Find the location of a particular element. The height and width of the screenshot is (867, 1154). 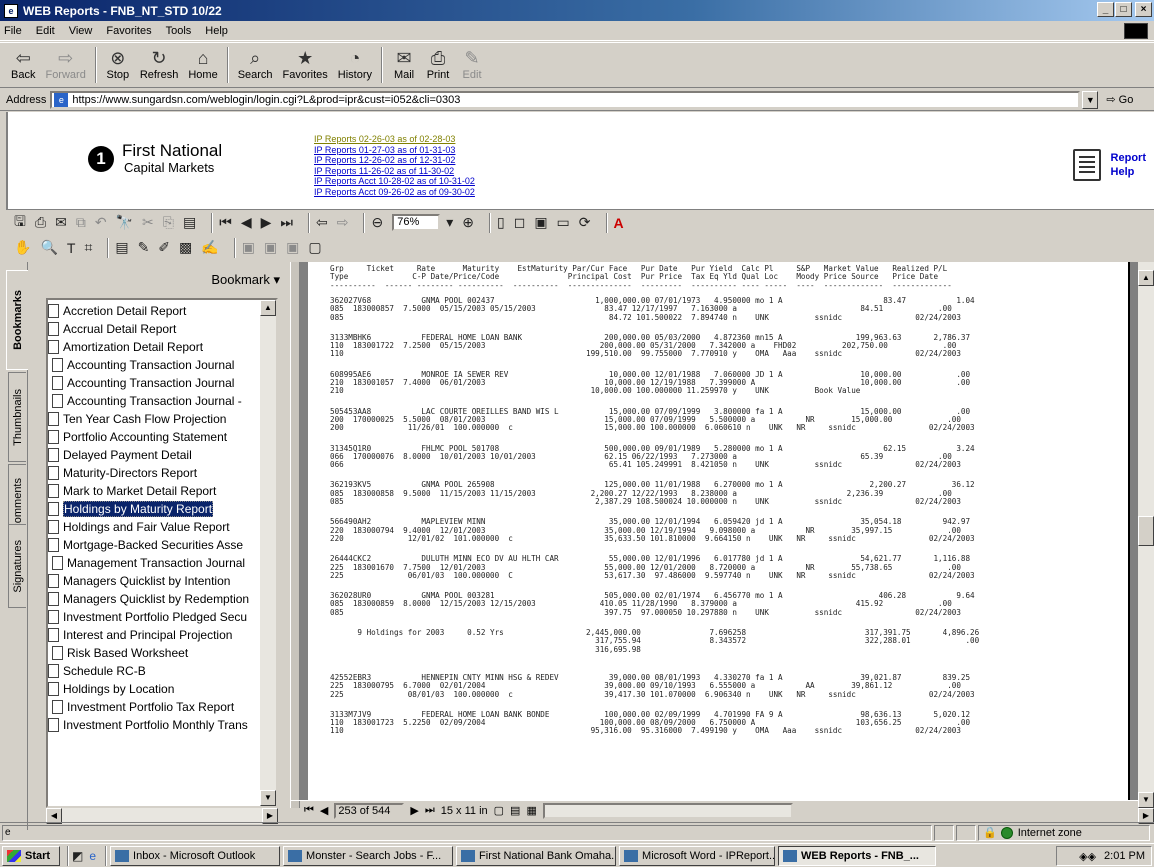

bookmark-item: Managers Quicklist by Intention is located at coordinates (139, 581).